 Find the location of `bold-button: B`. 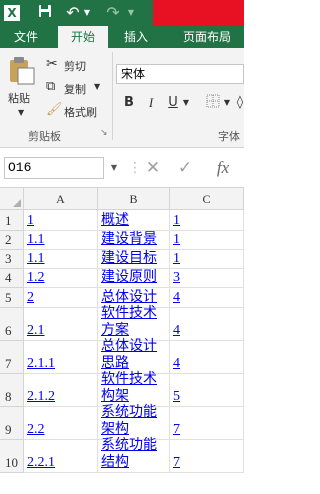

bold-button: B is located at coordinates (129, 103).